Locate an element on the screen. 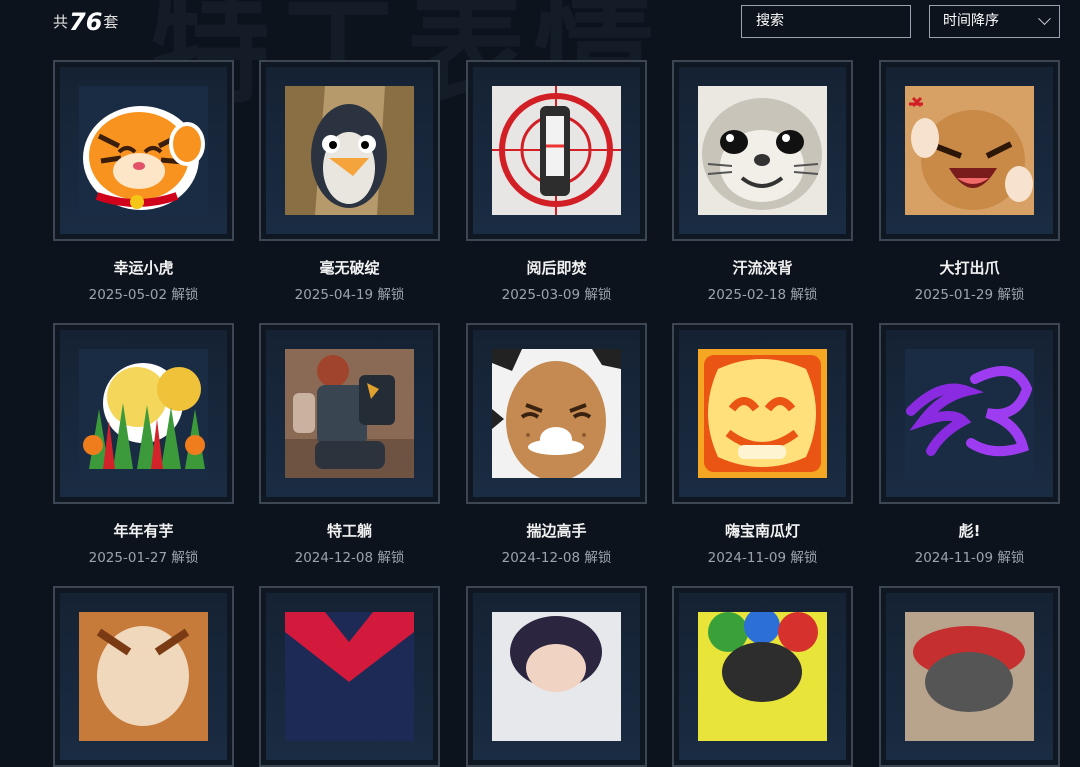 The height and width of the screenshot is (767, 1080). sticker-name: 毫无破绽 is located at coordinates (349, 268).